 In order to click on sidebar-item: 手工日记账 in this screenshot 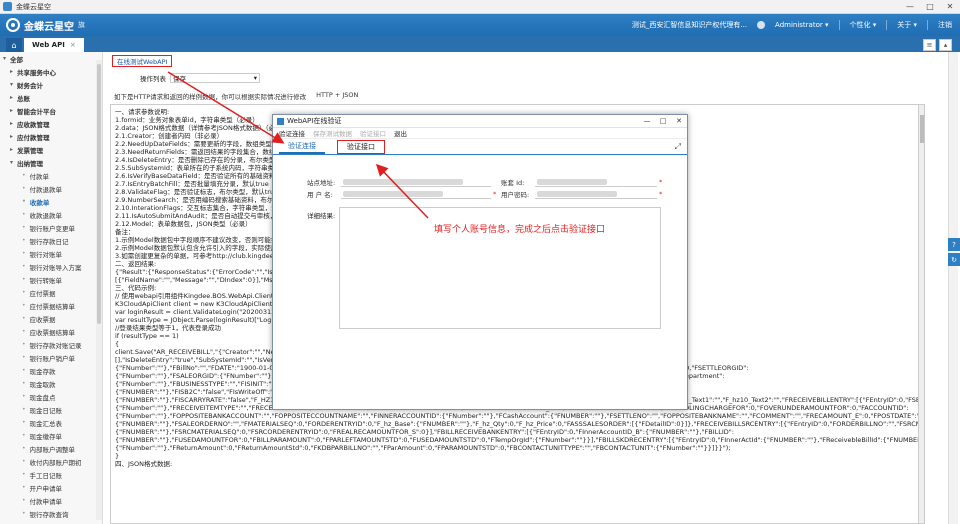, I will do `click(51, 474)`.